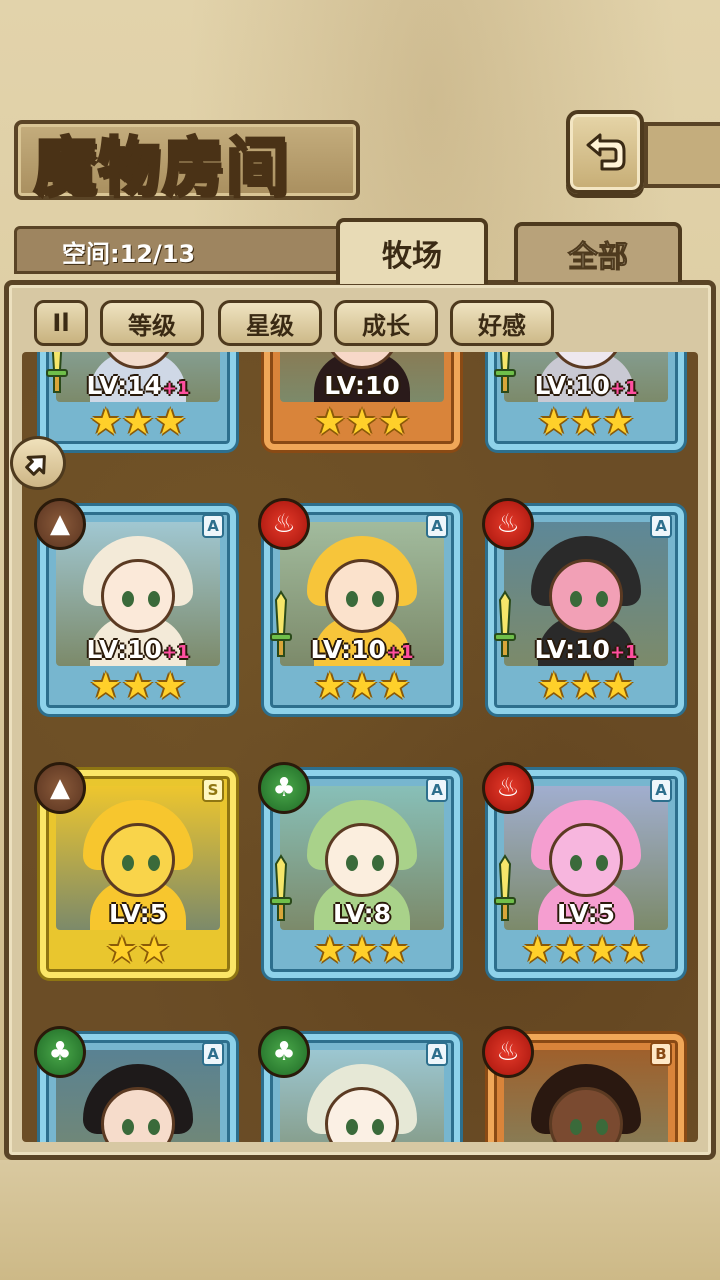 The height and width of the screenshot is (1280, 720). Describe the element at coordinates (38, 463) in the screenshot. I see `scroll-top-button` at that location.